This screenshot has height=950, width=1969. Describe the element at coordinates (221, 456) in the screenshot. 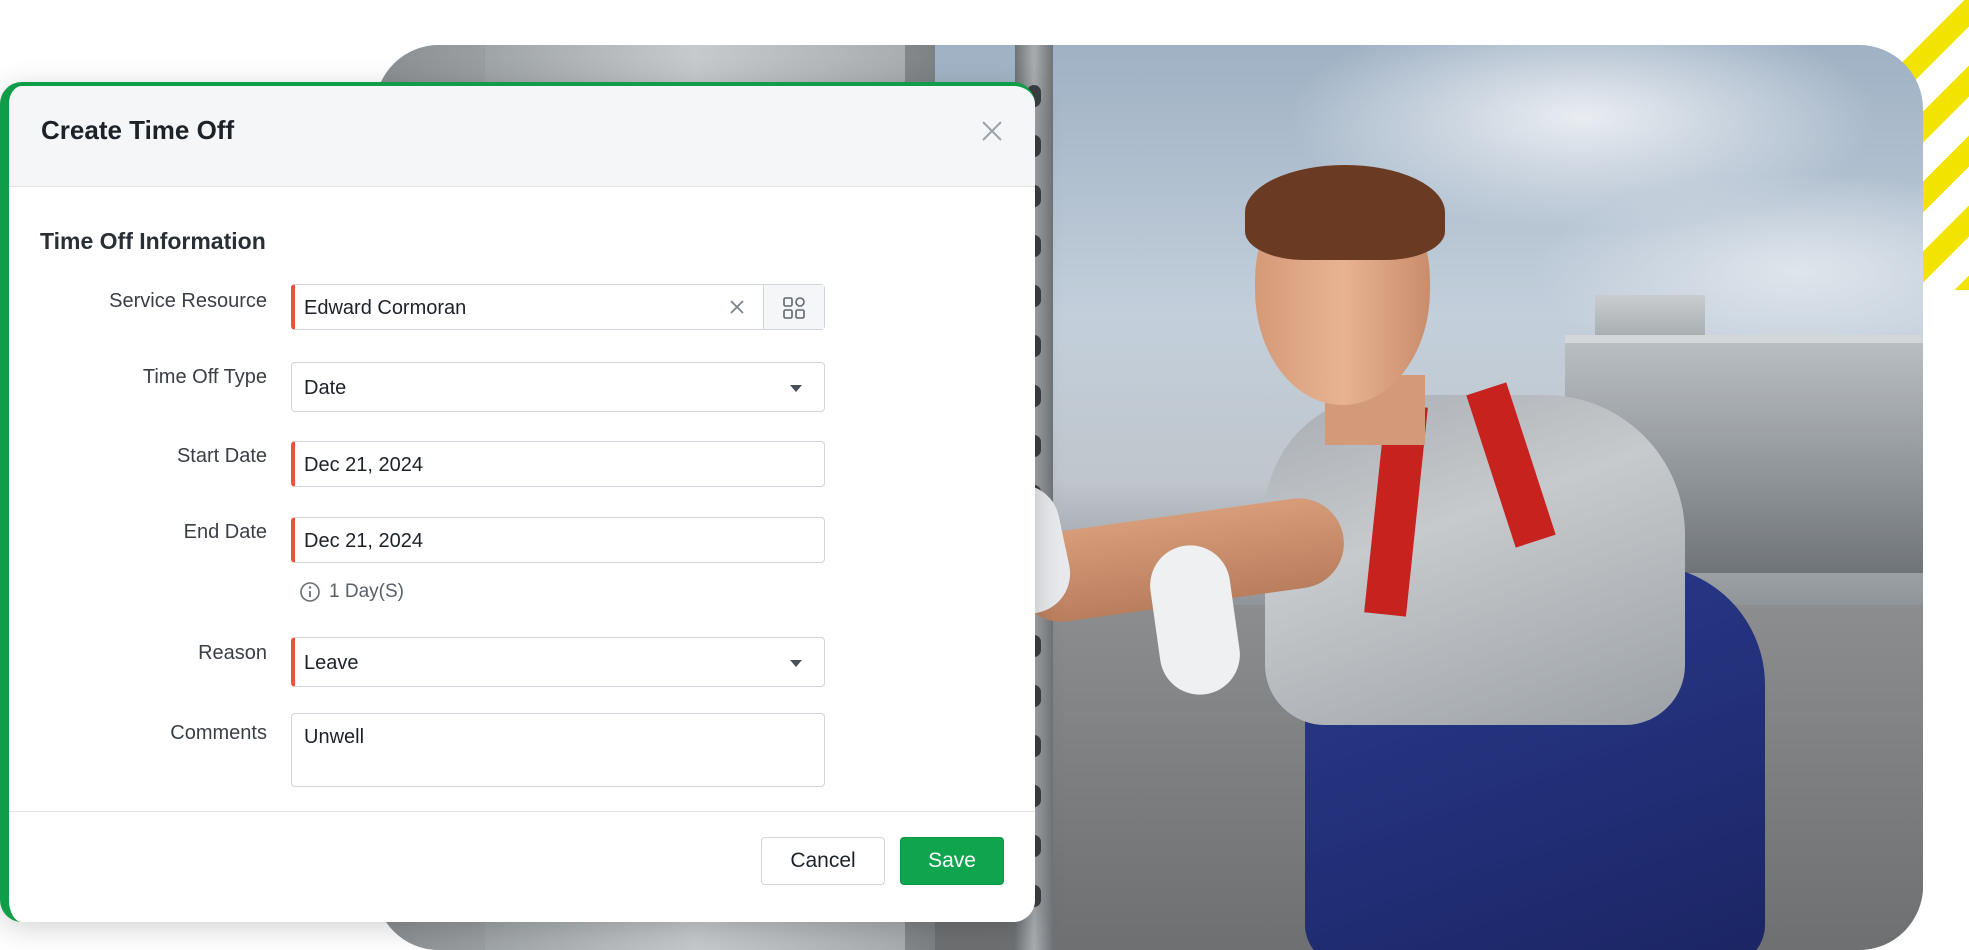

I see `start-date-label: Start Date` at that location.